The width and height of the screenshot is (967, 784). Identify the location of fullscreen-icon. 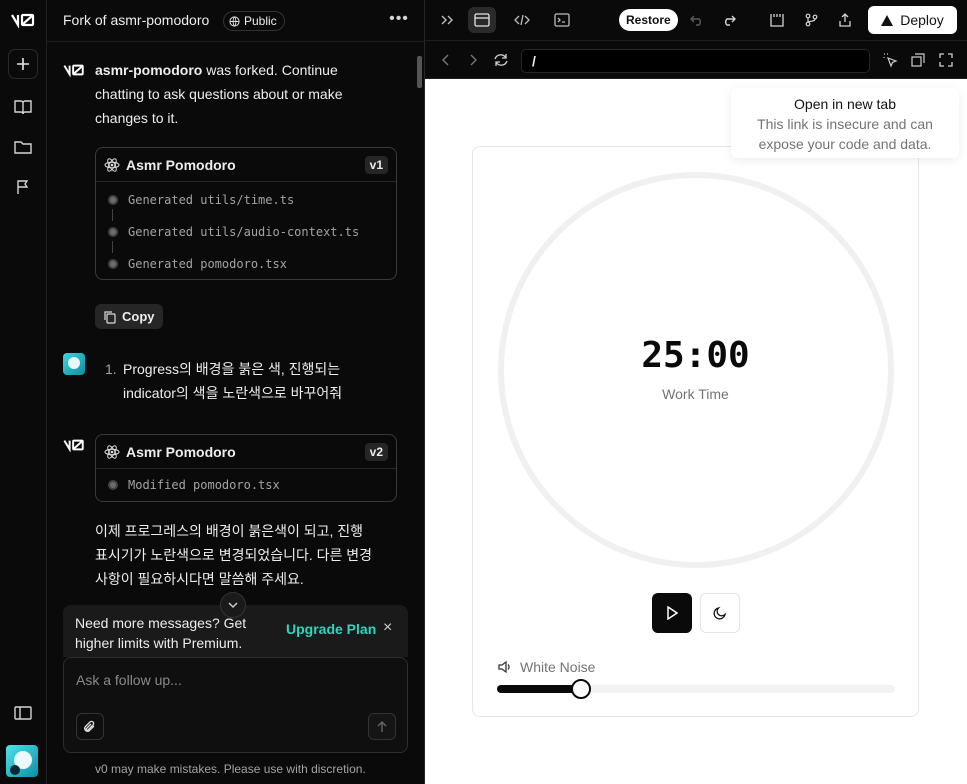
(946, 60).